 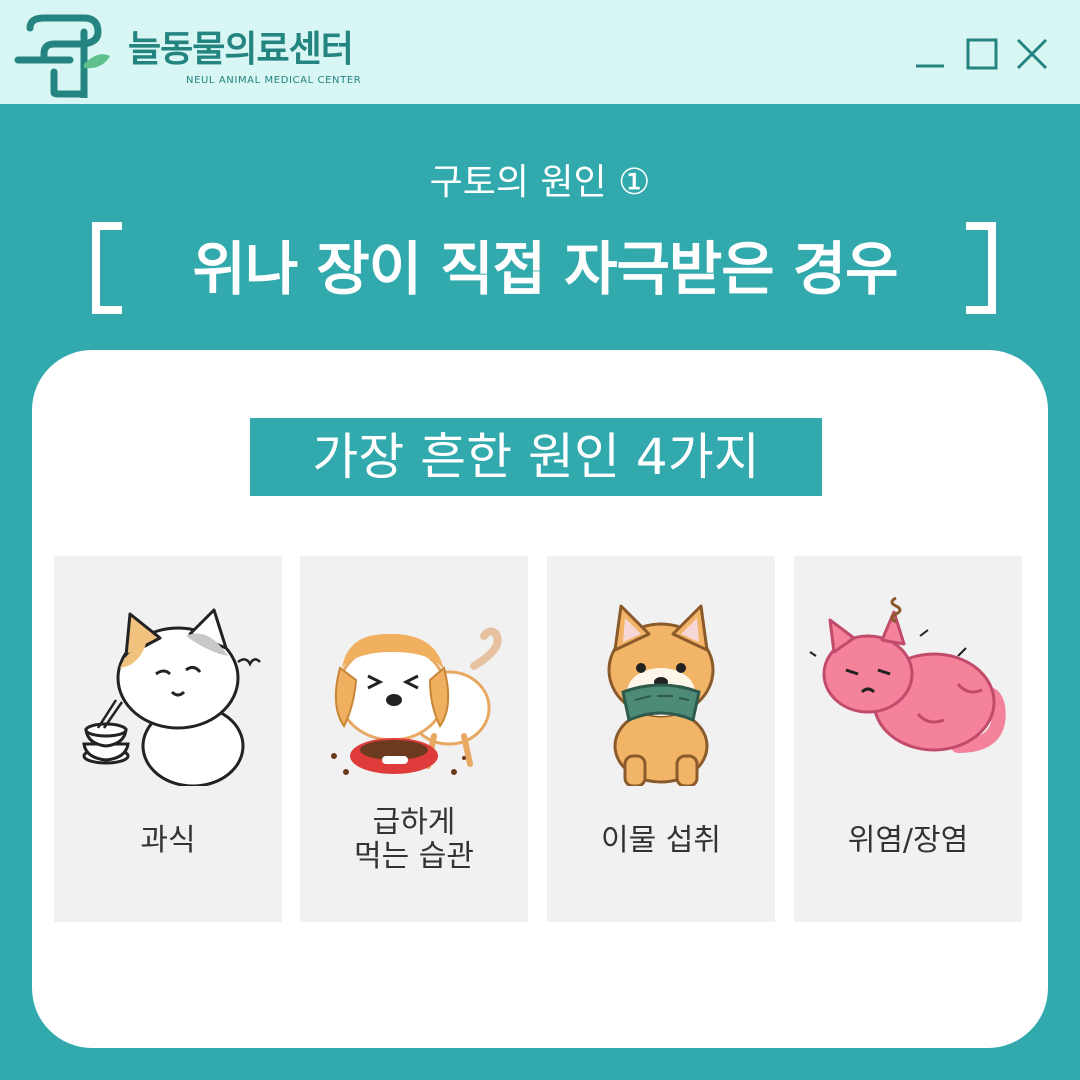 What do you see at coordinates (171, 697) in the screenshot?
I see `overeating-cat-icon` at bounding box center [171, 697].